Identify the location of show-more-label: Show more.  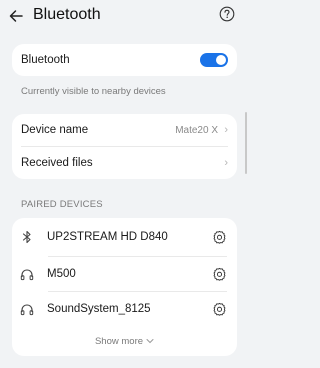
(119, 341).